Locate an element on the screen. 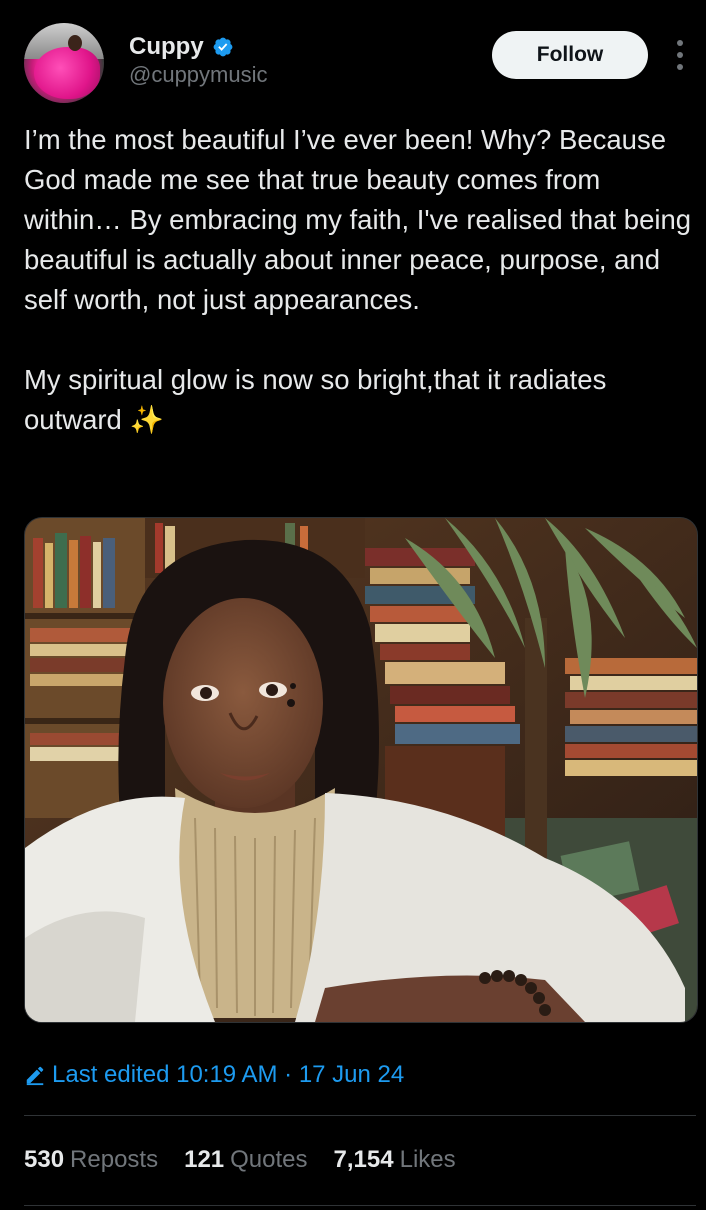  quotes-stat: 121 Quotes is located at coordinates (245, 1160).